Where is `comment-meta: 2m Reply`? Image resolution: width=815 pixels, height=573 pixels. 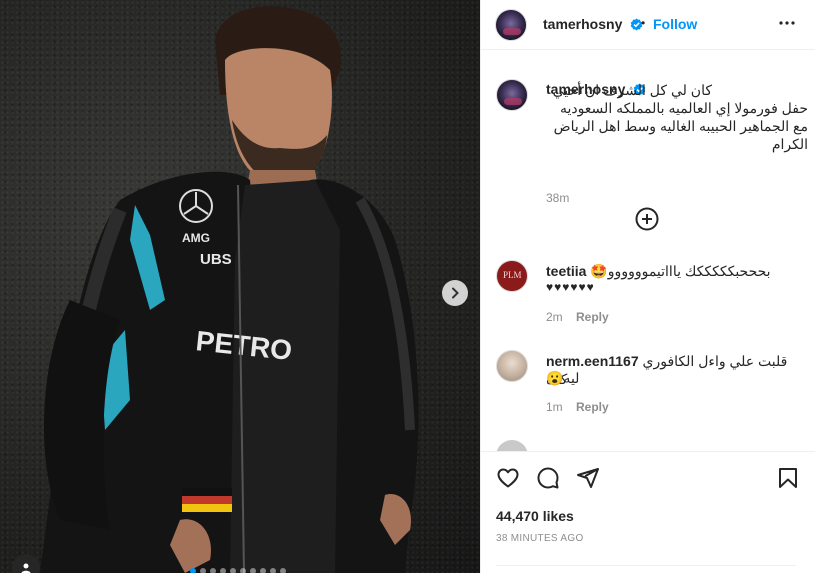 comment-meta: 2m Reply is located at coordinates (577, 317).